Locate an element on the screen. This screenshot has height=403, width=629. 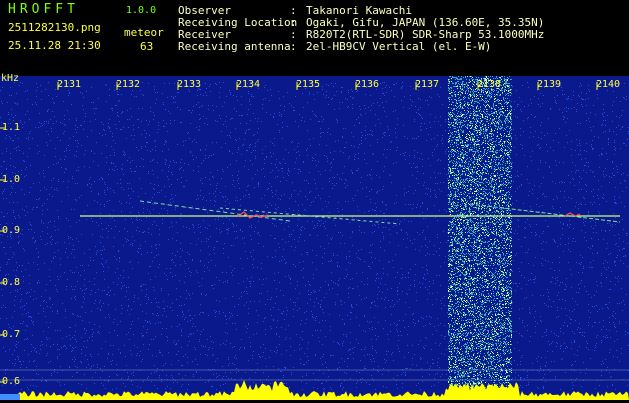
y-tick-label: 0.6 is located at coordinates (11, 381).